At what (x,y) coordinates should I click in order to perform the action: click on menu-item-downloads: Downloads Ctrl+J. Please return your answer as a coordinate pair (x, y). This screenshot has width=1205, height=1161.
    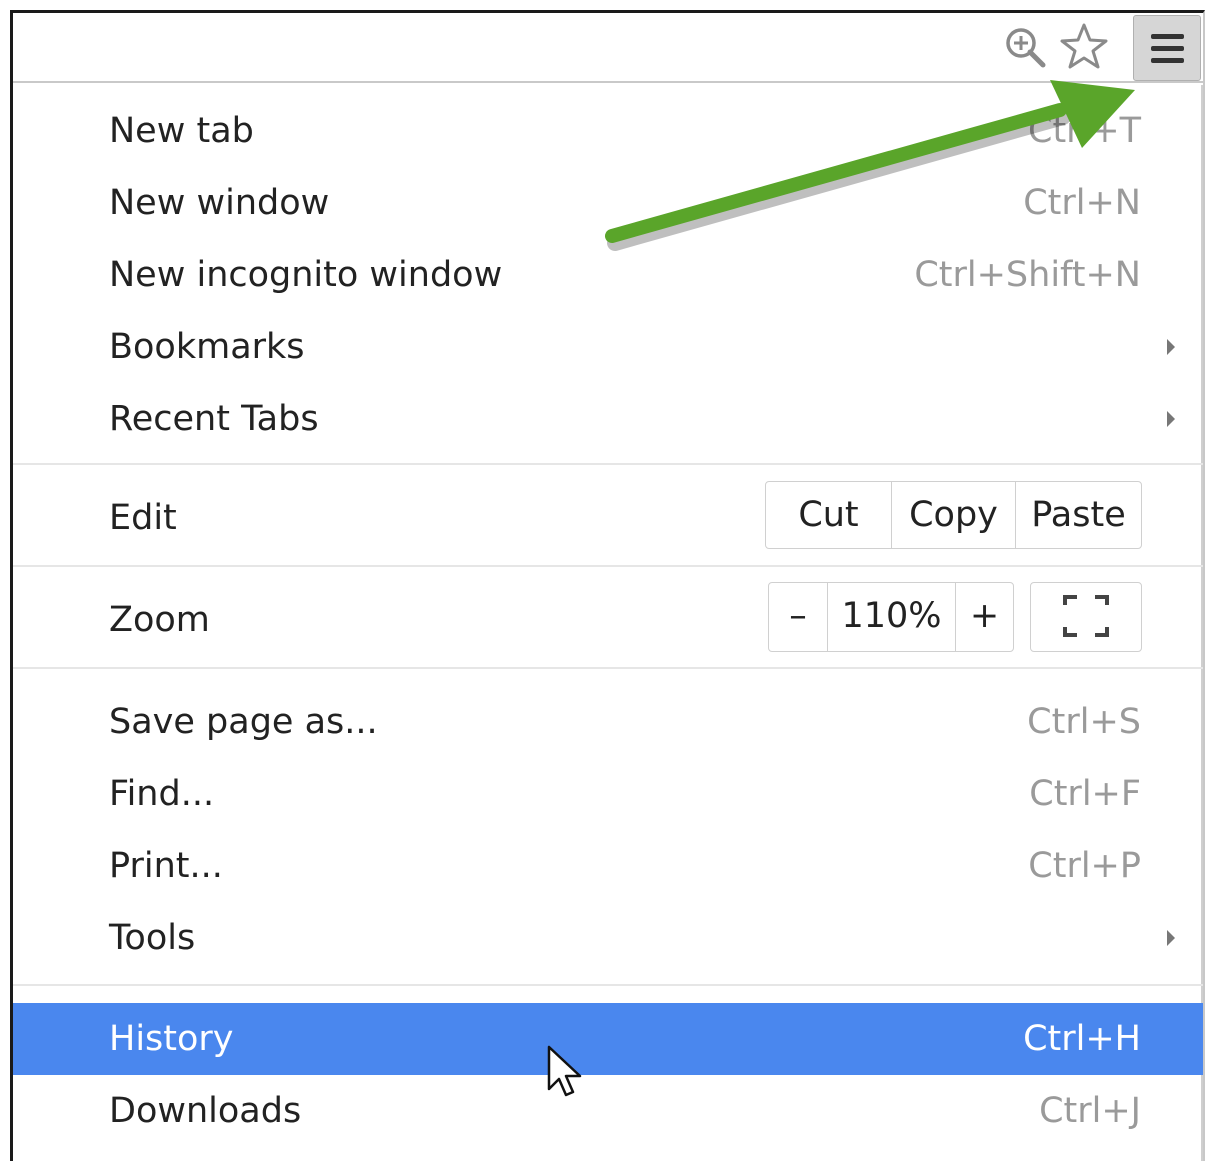
    Looking at the image, I should click on (608, 1111).